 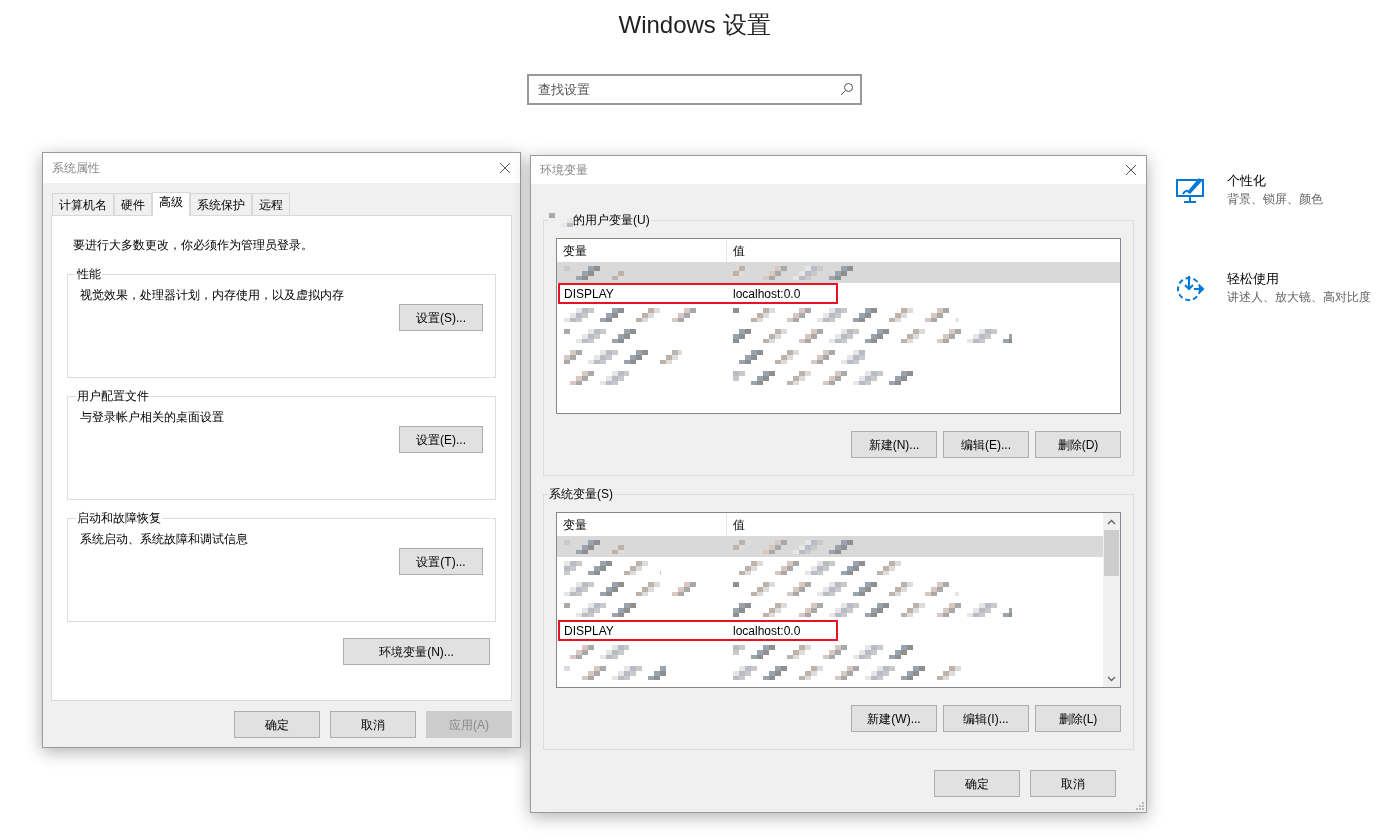 I want to click on group-title: 启动和故障恢复, so click(x=119, y=518).